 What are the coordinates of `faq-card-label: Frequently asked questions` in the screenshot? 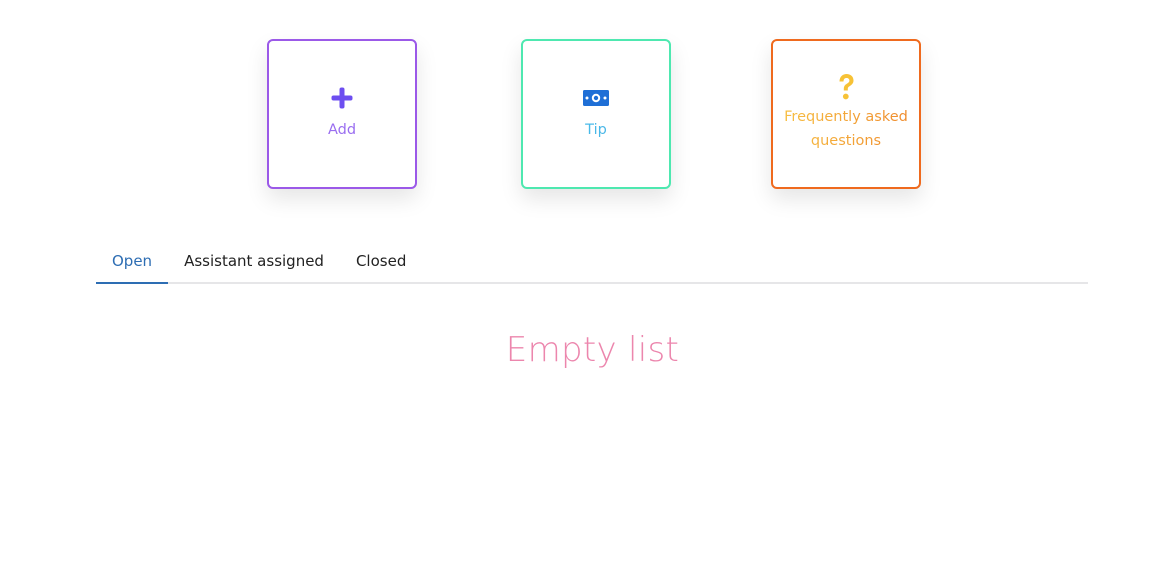 It's located at (846, 129).